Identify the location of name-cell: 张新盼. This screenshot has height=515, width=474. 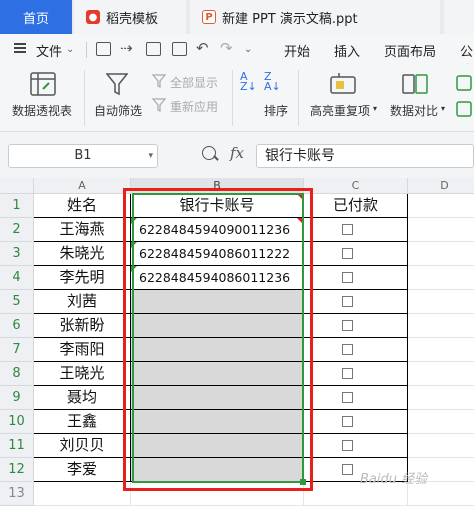
(82, 326).